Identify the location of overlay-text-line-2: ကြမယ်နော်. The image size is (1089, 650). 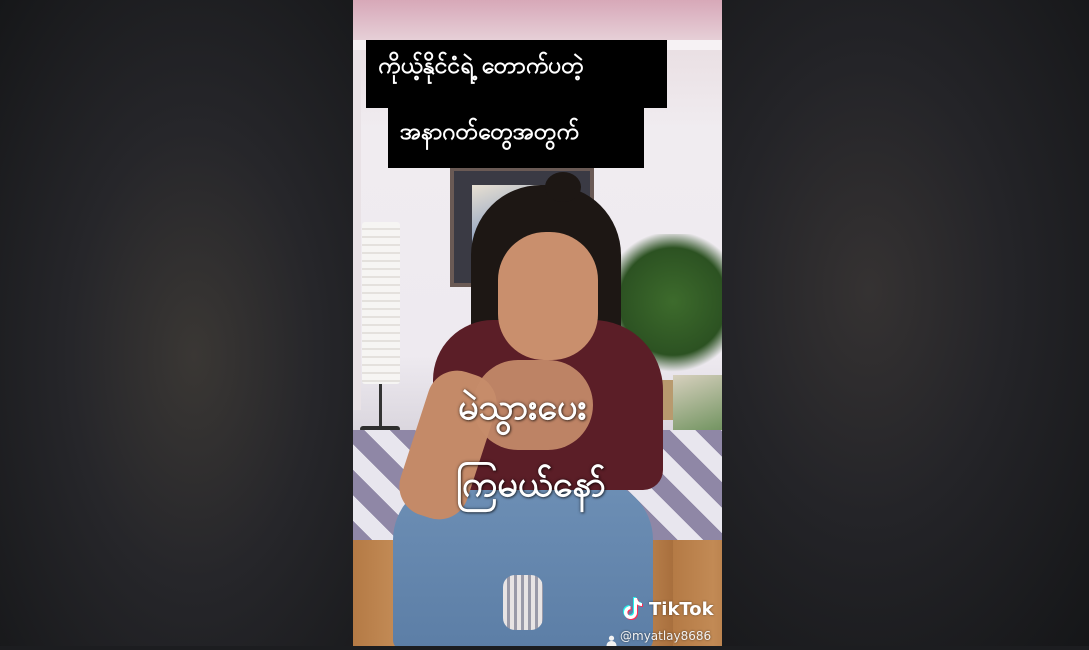
(531, 484).